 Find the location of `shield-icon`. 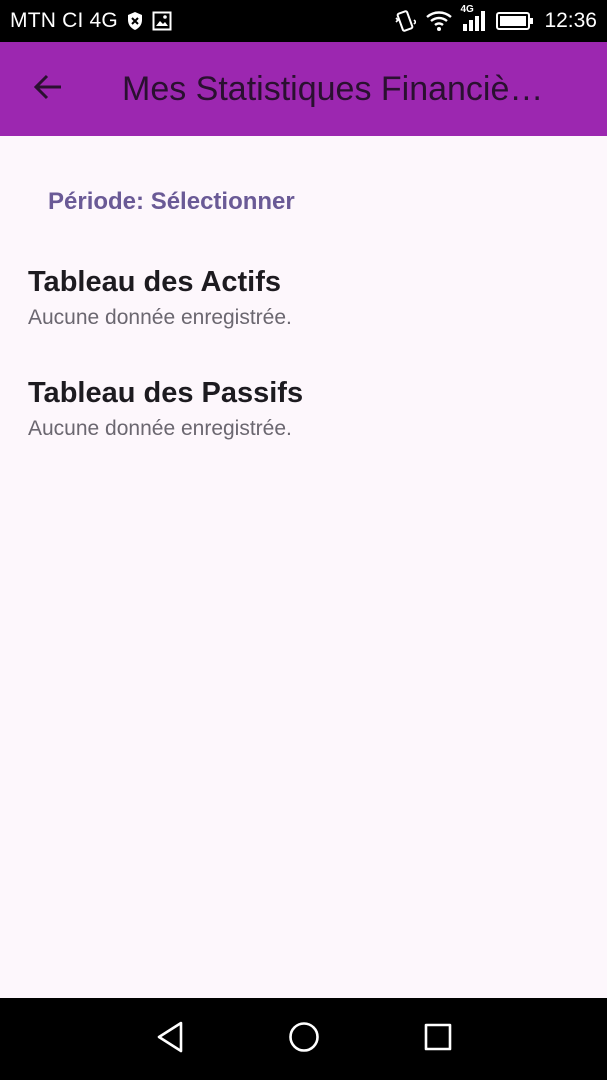

shield-icon is located at coordinates (135, 21).